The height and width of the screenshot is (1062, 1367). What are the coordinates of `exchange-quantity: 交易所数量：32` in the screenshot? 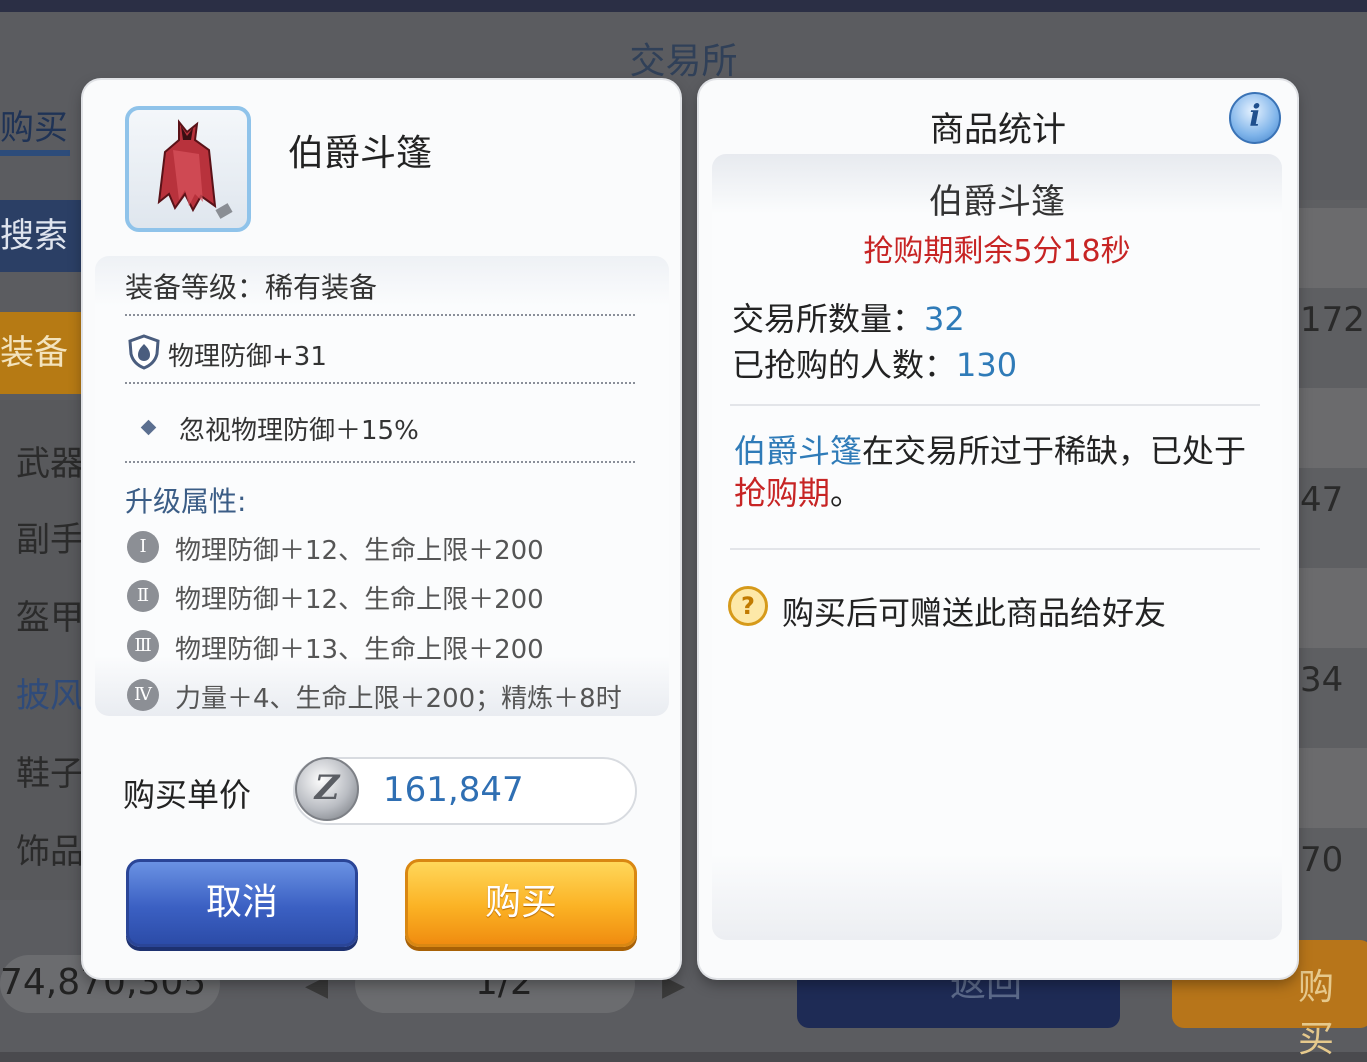 It's located at (848, 317).